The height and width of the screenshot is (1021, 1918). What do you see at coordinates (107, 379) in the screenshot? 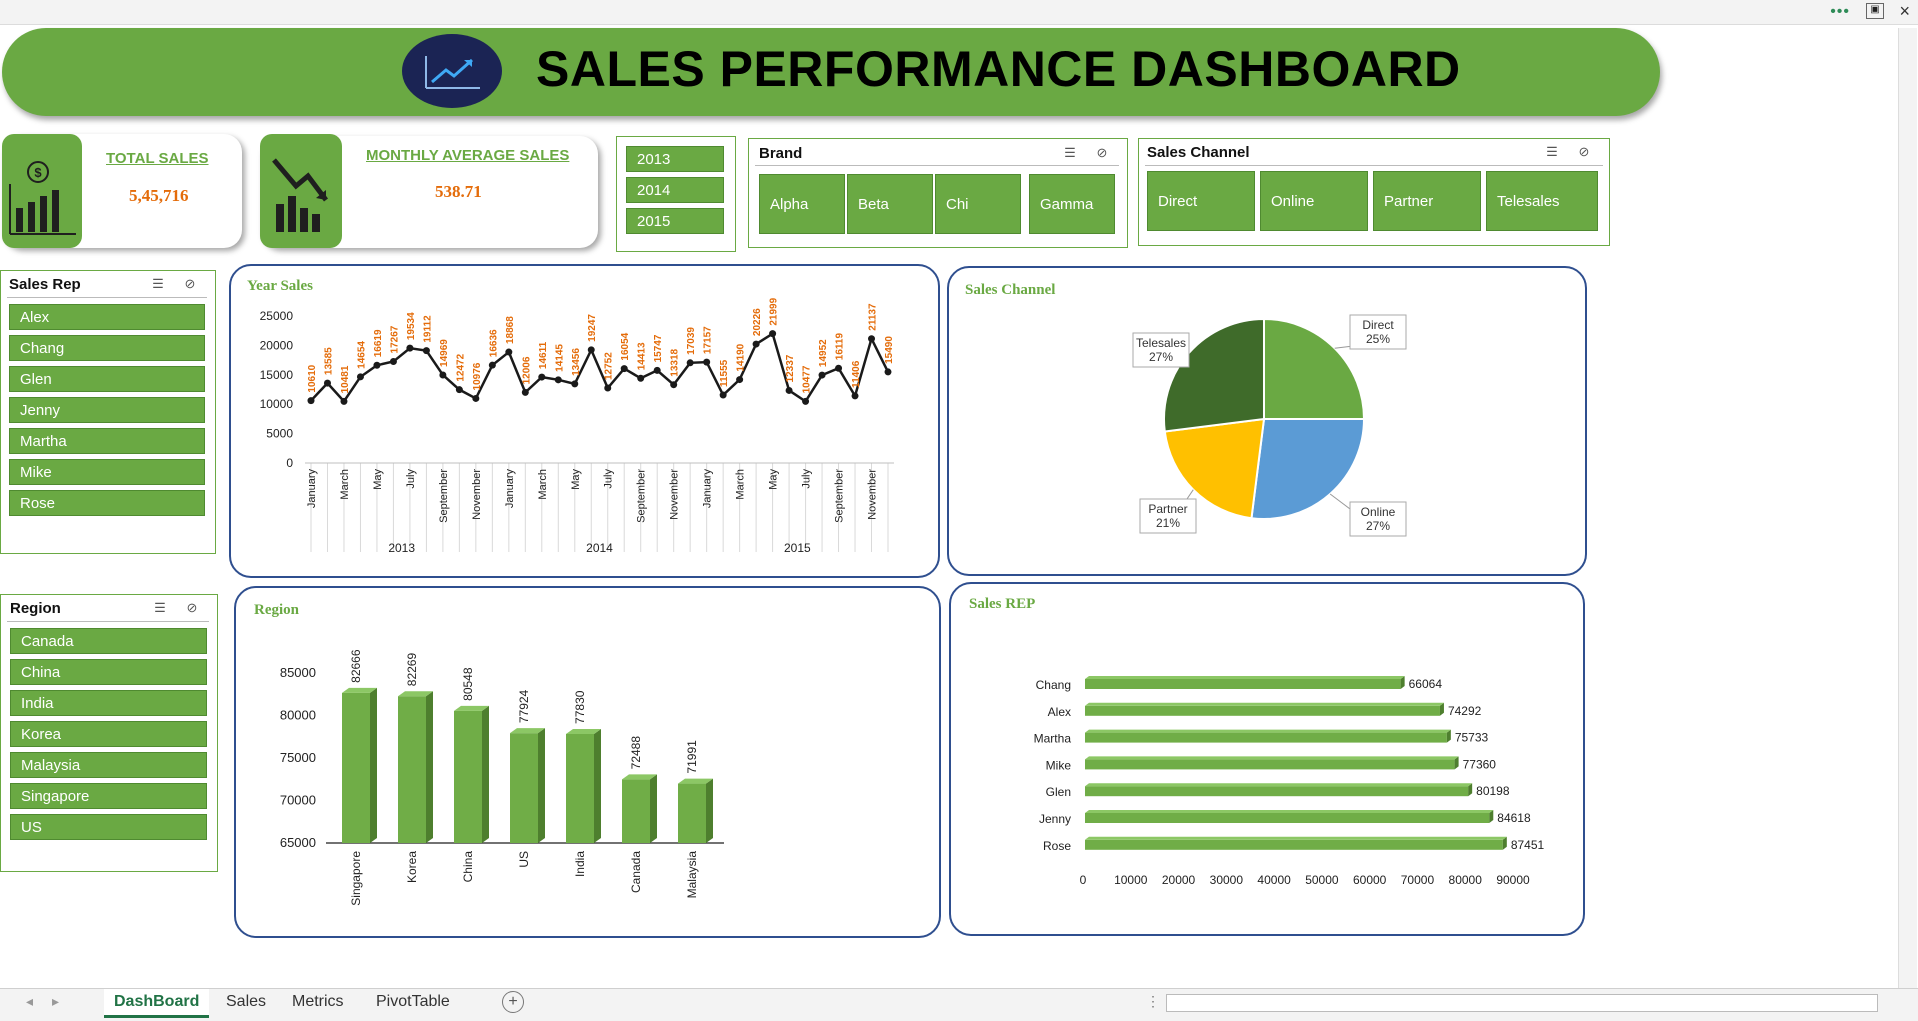
I see `sales-rep-item: Glen` at bounding box center [107, 379].